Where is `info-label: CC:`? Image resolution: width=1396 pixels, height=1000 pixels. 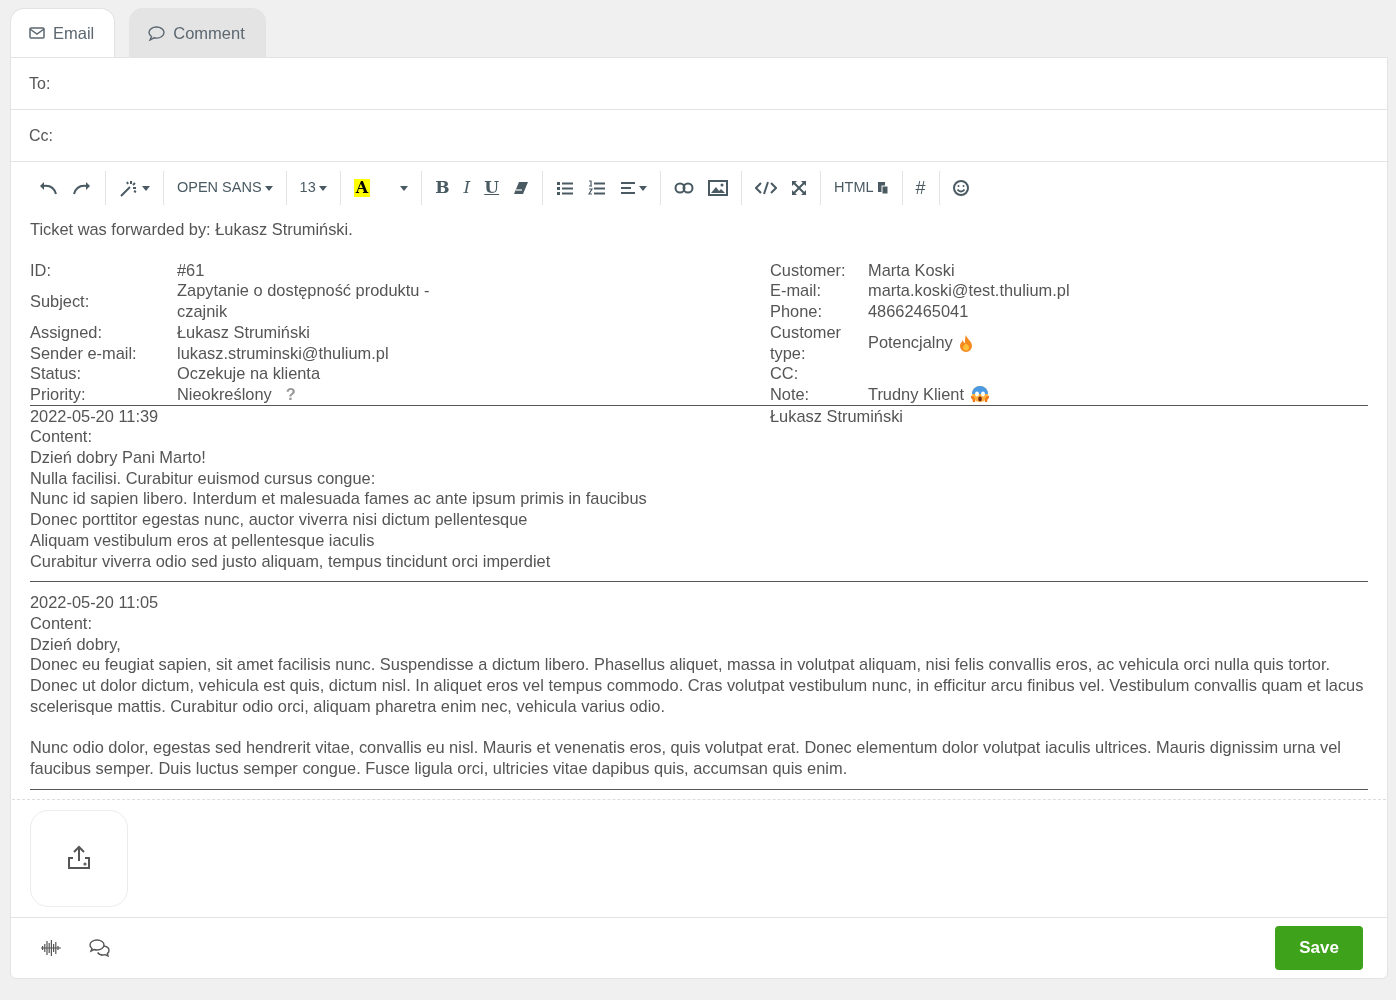
info-label: CC: is located at coordinates (785, 373).